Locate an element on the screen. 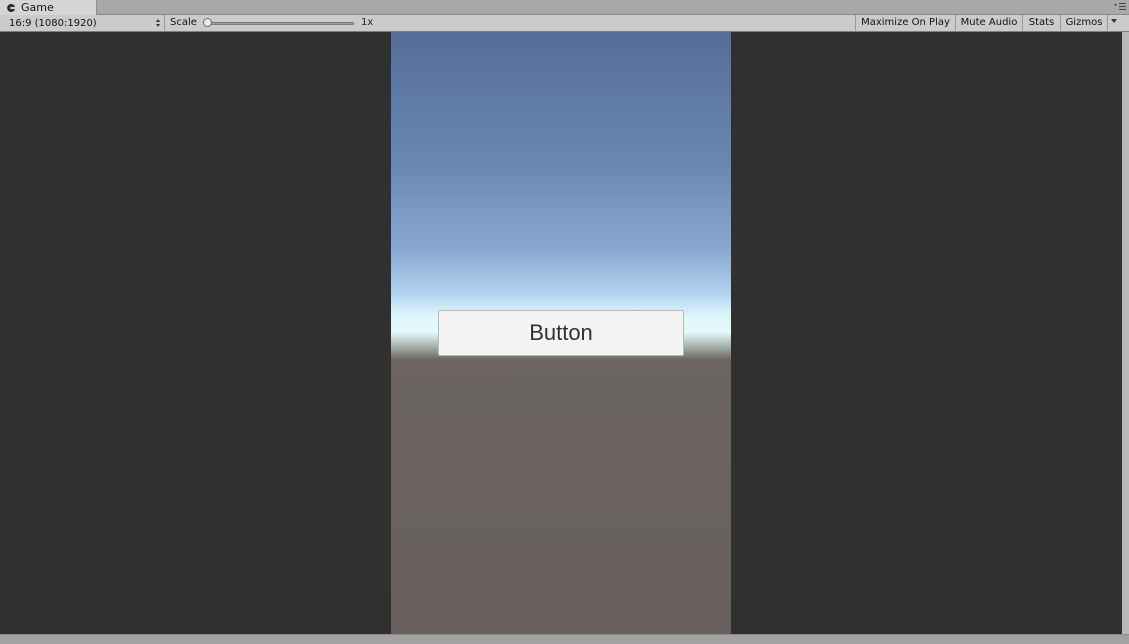  stats-button: Stats is located at coordinates (1041, 23).